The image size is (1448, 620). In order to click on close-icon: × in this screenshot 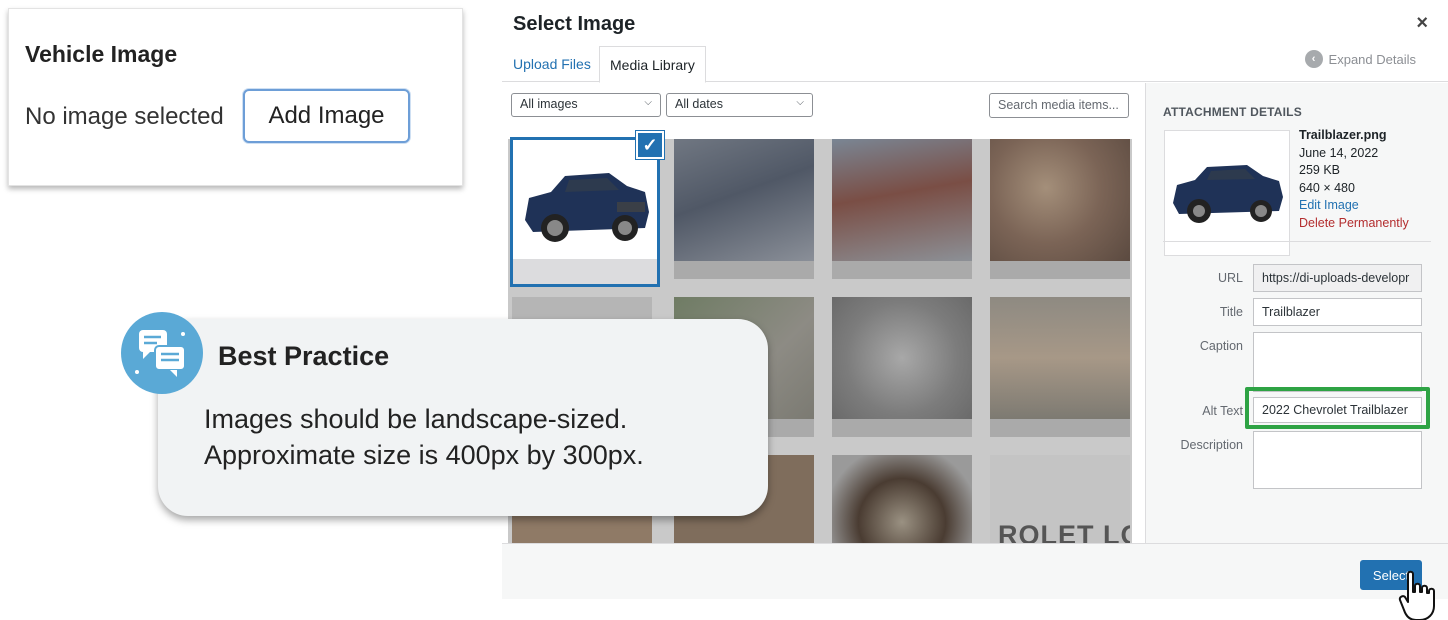, I will do `click(1422, 23)`.